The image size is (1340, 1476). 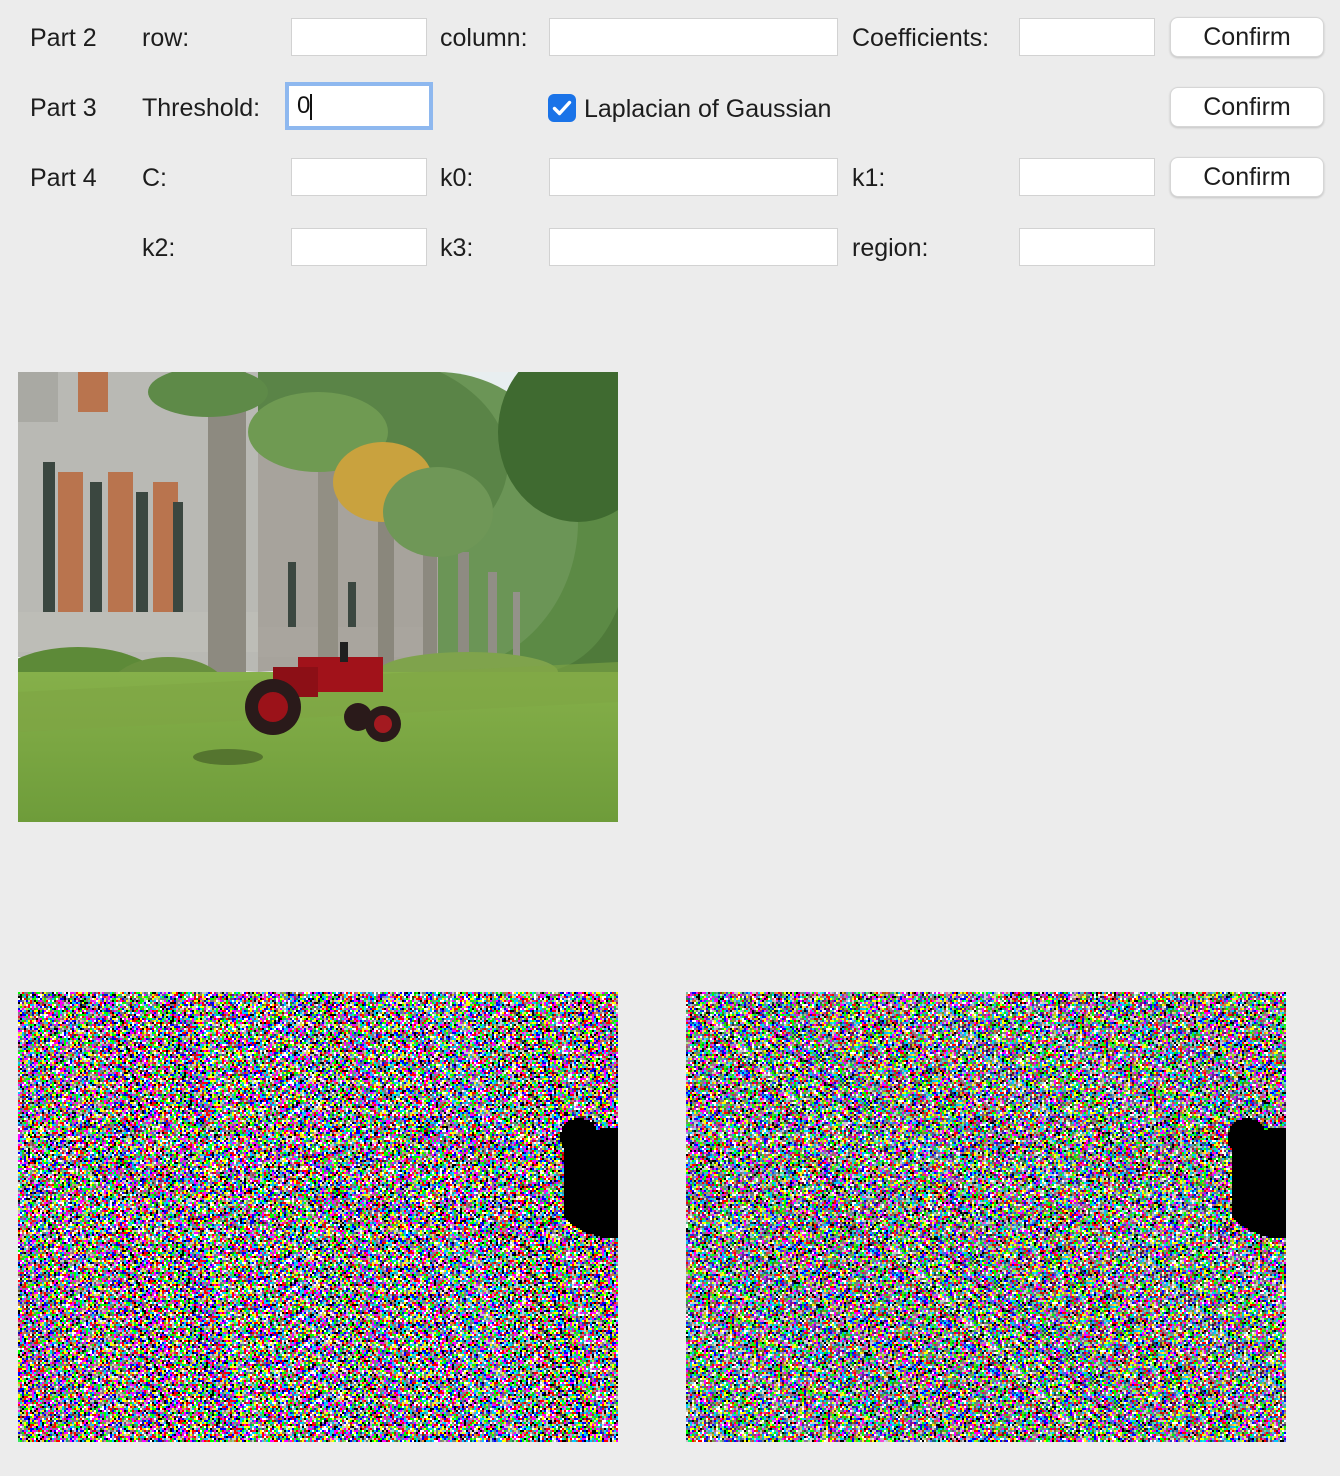 I want to click on region-input, so click(x=1087, y=247).